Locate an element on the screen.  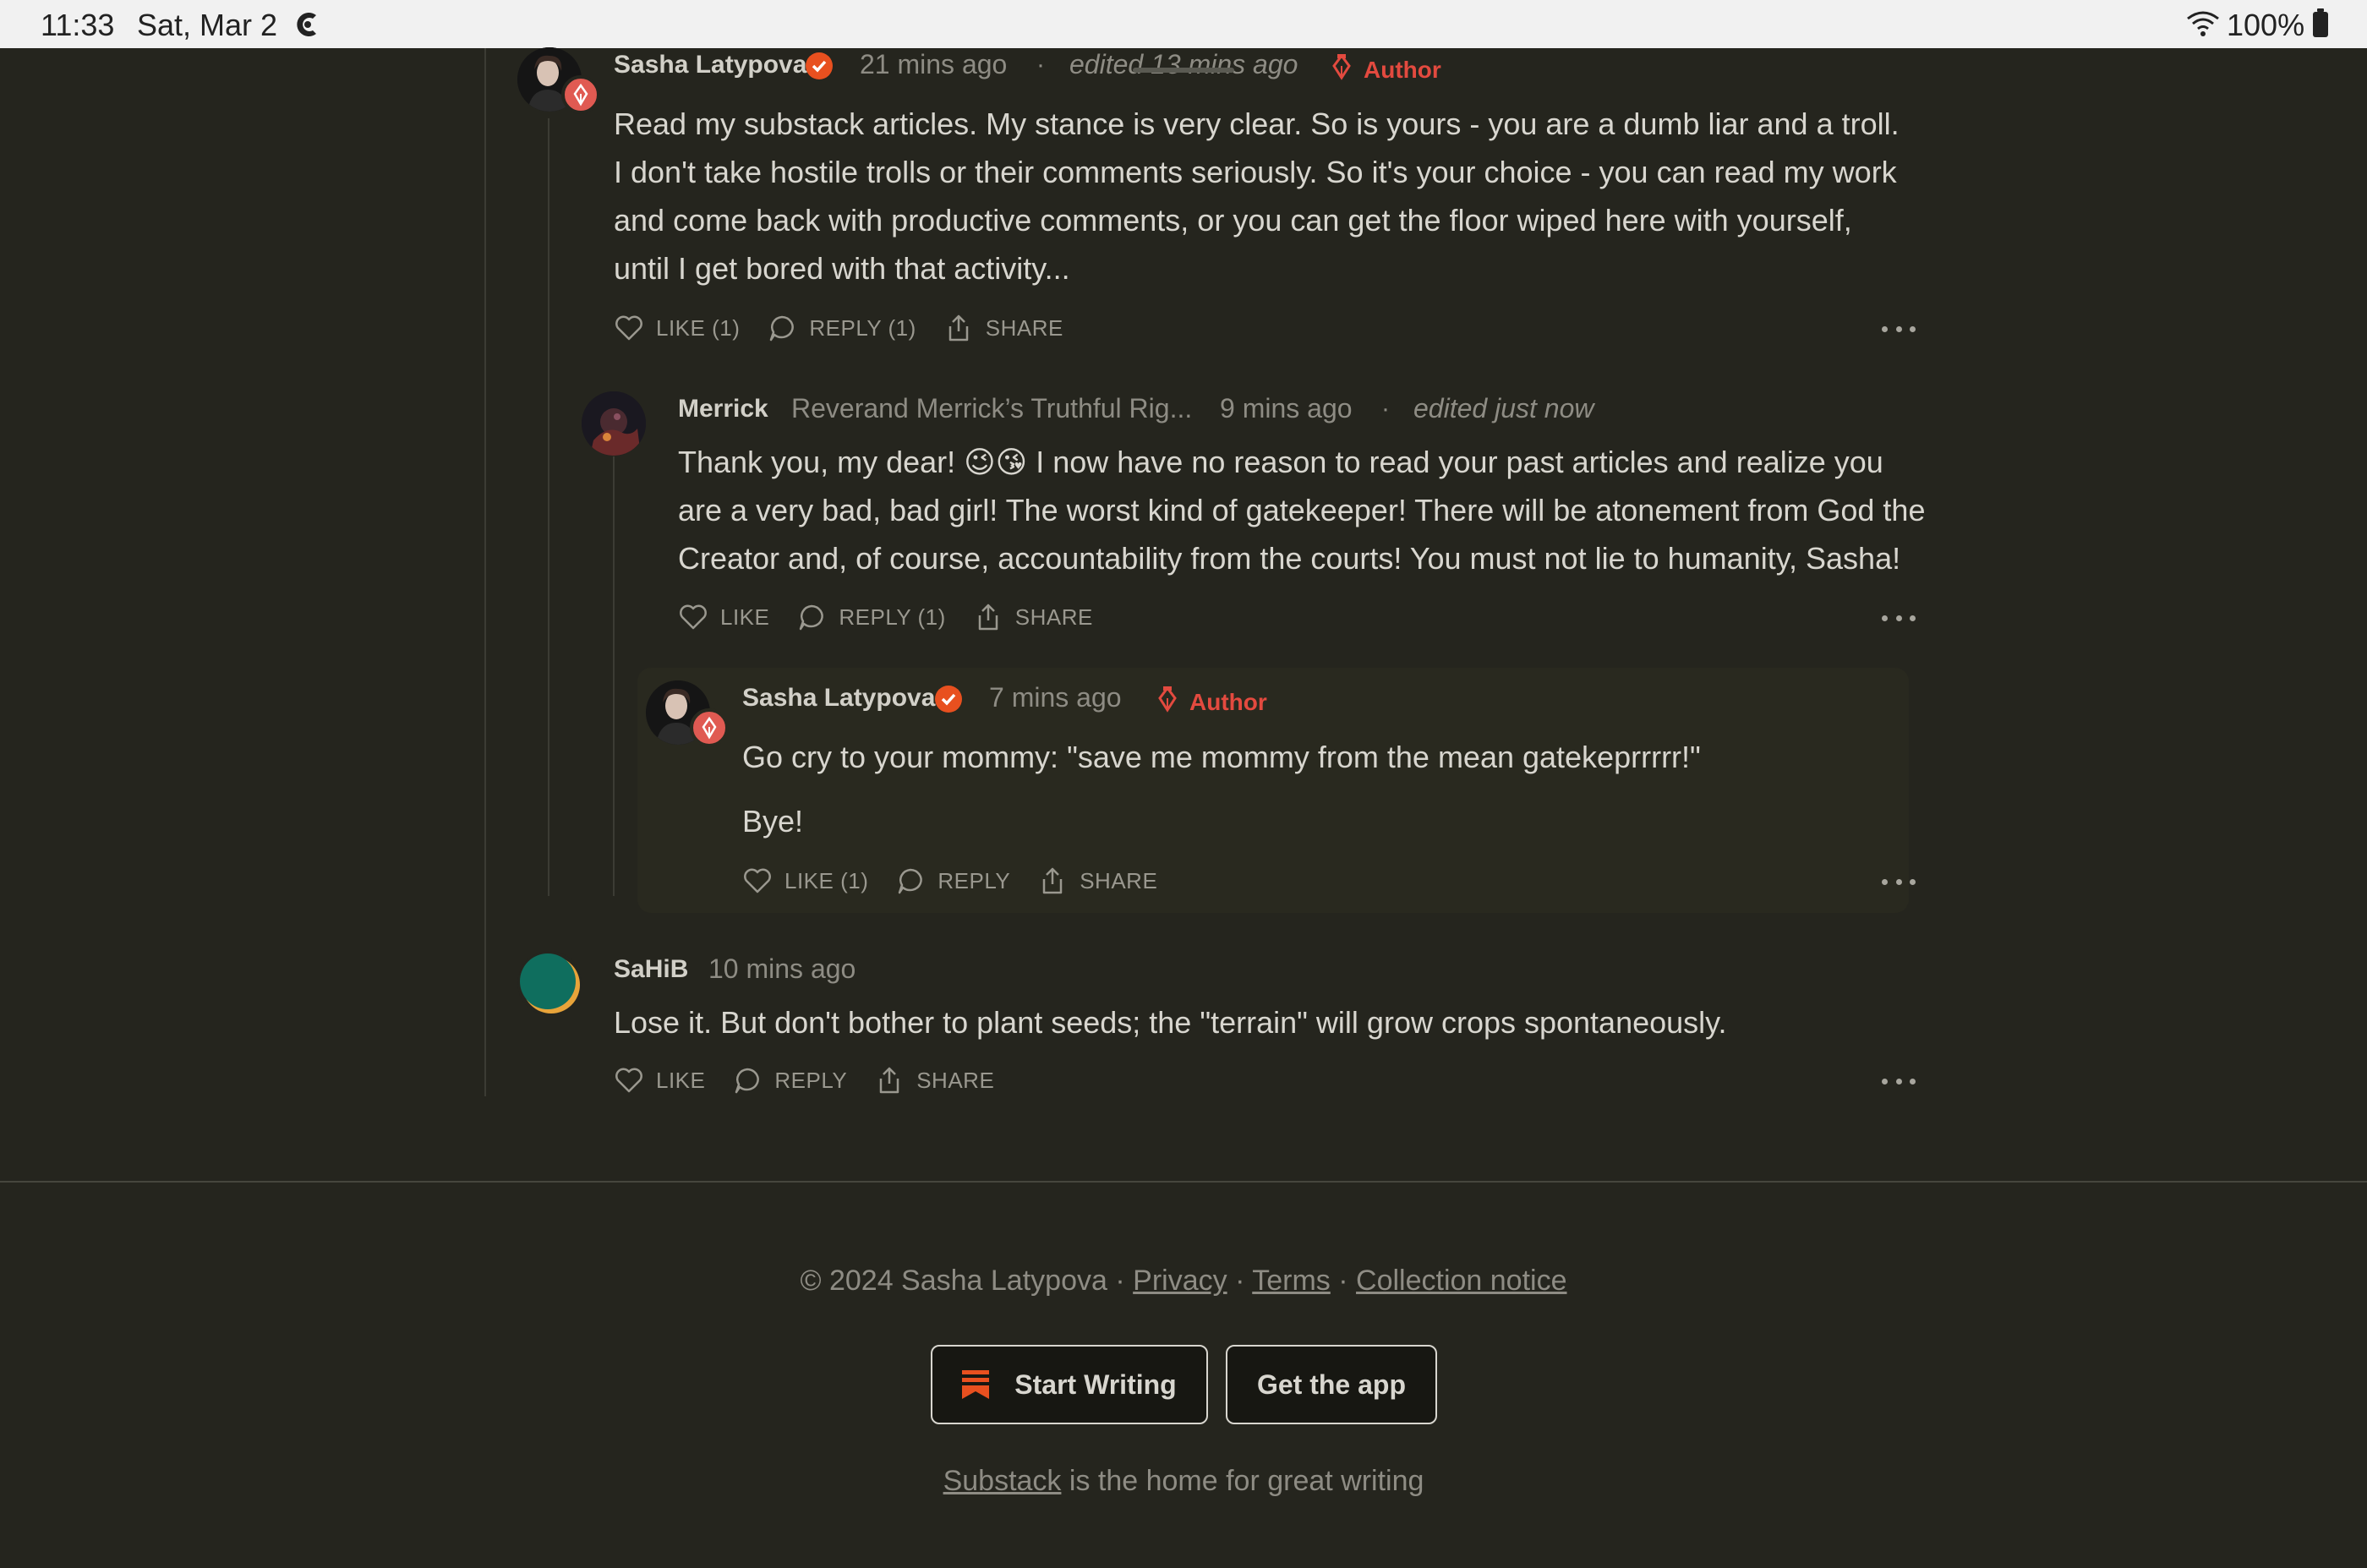
comment-actions: LIKE REPLY SHARE is located at coordinates (817, 1080).